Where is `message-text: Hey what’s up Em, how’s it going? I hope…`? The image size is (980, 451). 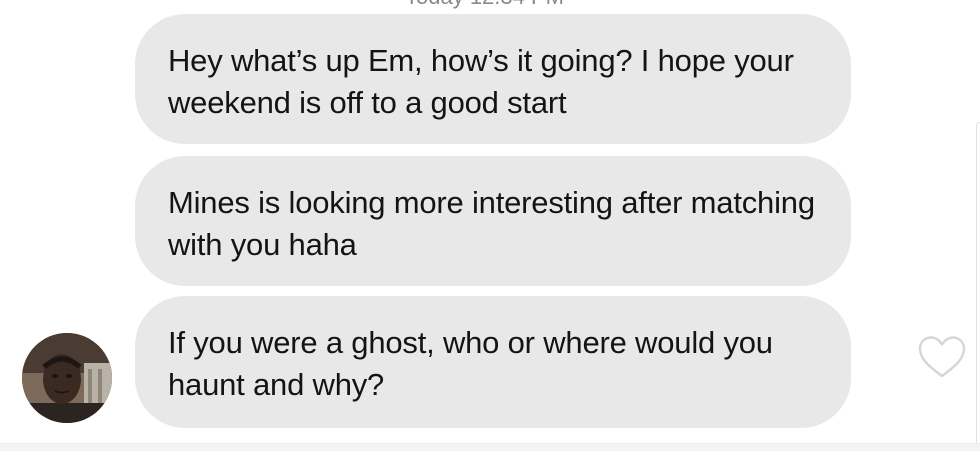 message-text: Hey what’s up Em, how’s it going? I hope… is located at coordinates (481, 81).